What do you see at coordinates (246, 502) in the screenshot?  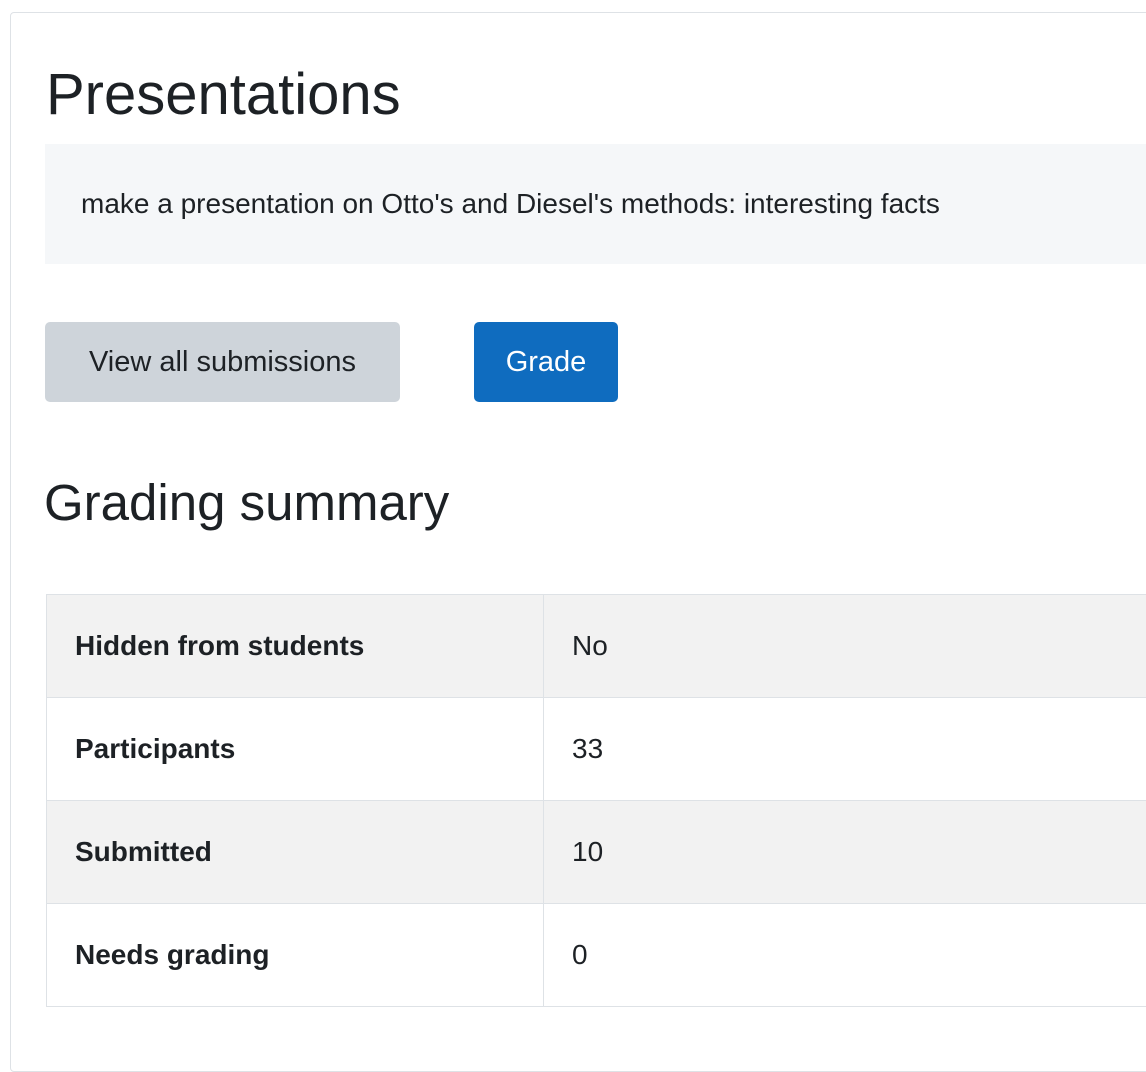 I see `grading-summary-title: Grading summary` at bounding box center [246, 502].